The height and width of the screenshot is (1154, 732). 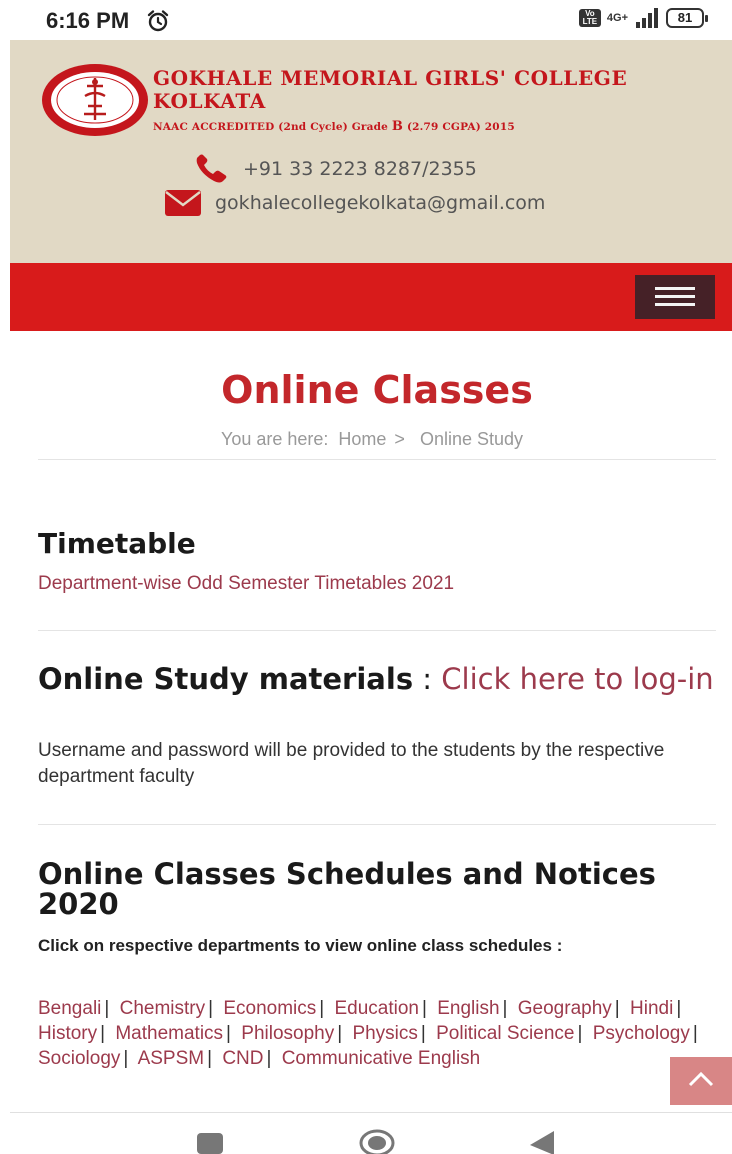 What do you see at coordinates (158, 21) in the screenshot?
I see `alarm-icon` at bounding box center [158, 21].